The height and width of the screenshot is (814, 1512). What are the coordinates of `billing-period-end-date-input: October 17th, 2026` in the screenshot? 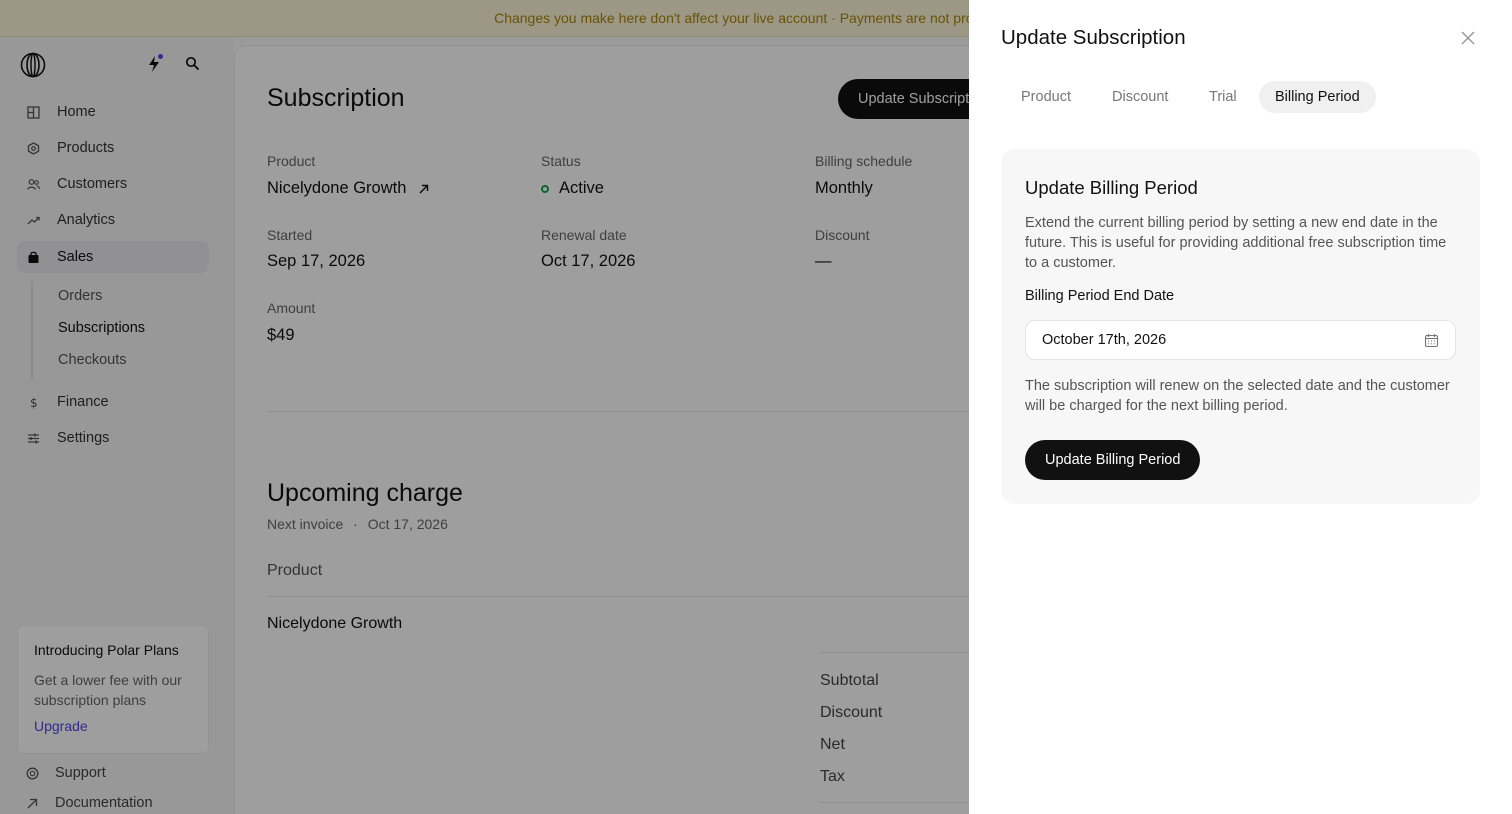 It's located at (1240, 340).